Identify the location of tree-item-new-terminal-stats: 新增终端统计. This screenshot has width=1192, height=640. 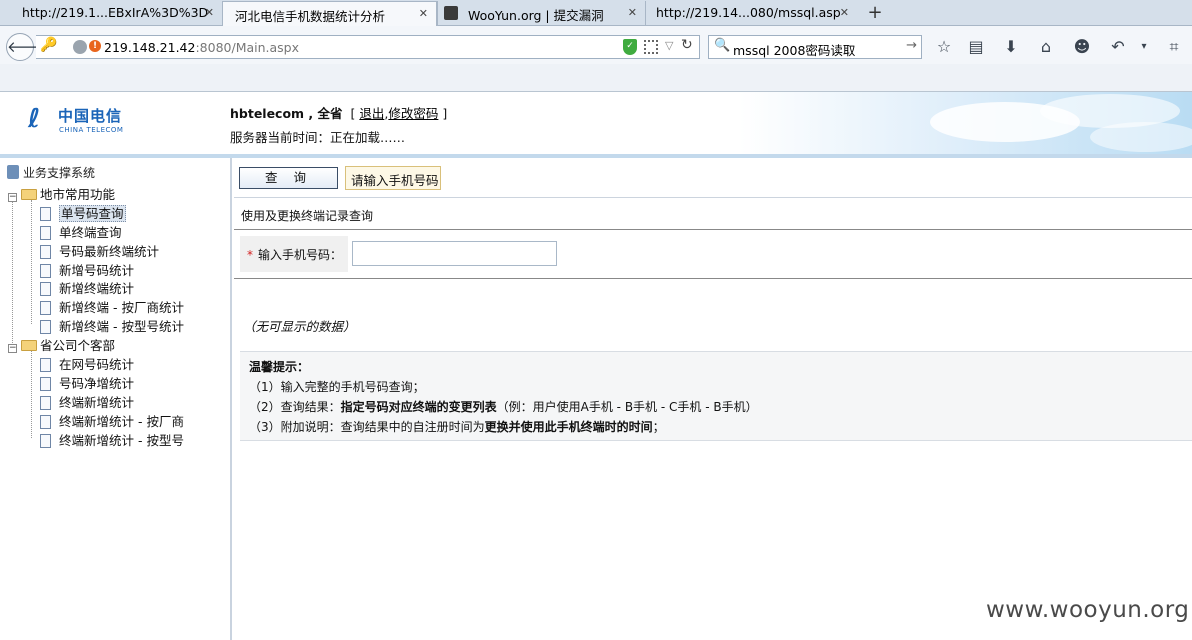
(87, 287).